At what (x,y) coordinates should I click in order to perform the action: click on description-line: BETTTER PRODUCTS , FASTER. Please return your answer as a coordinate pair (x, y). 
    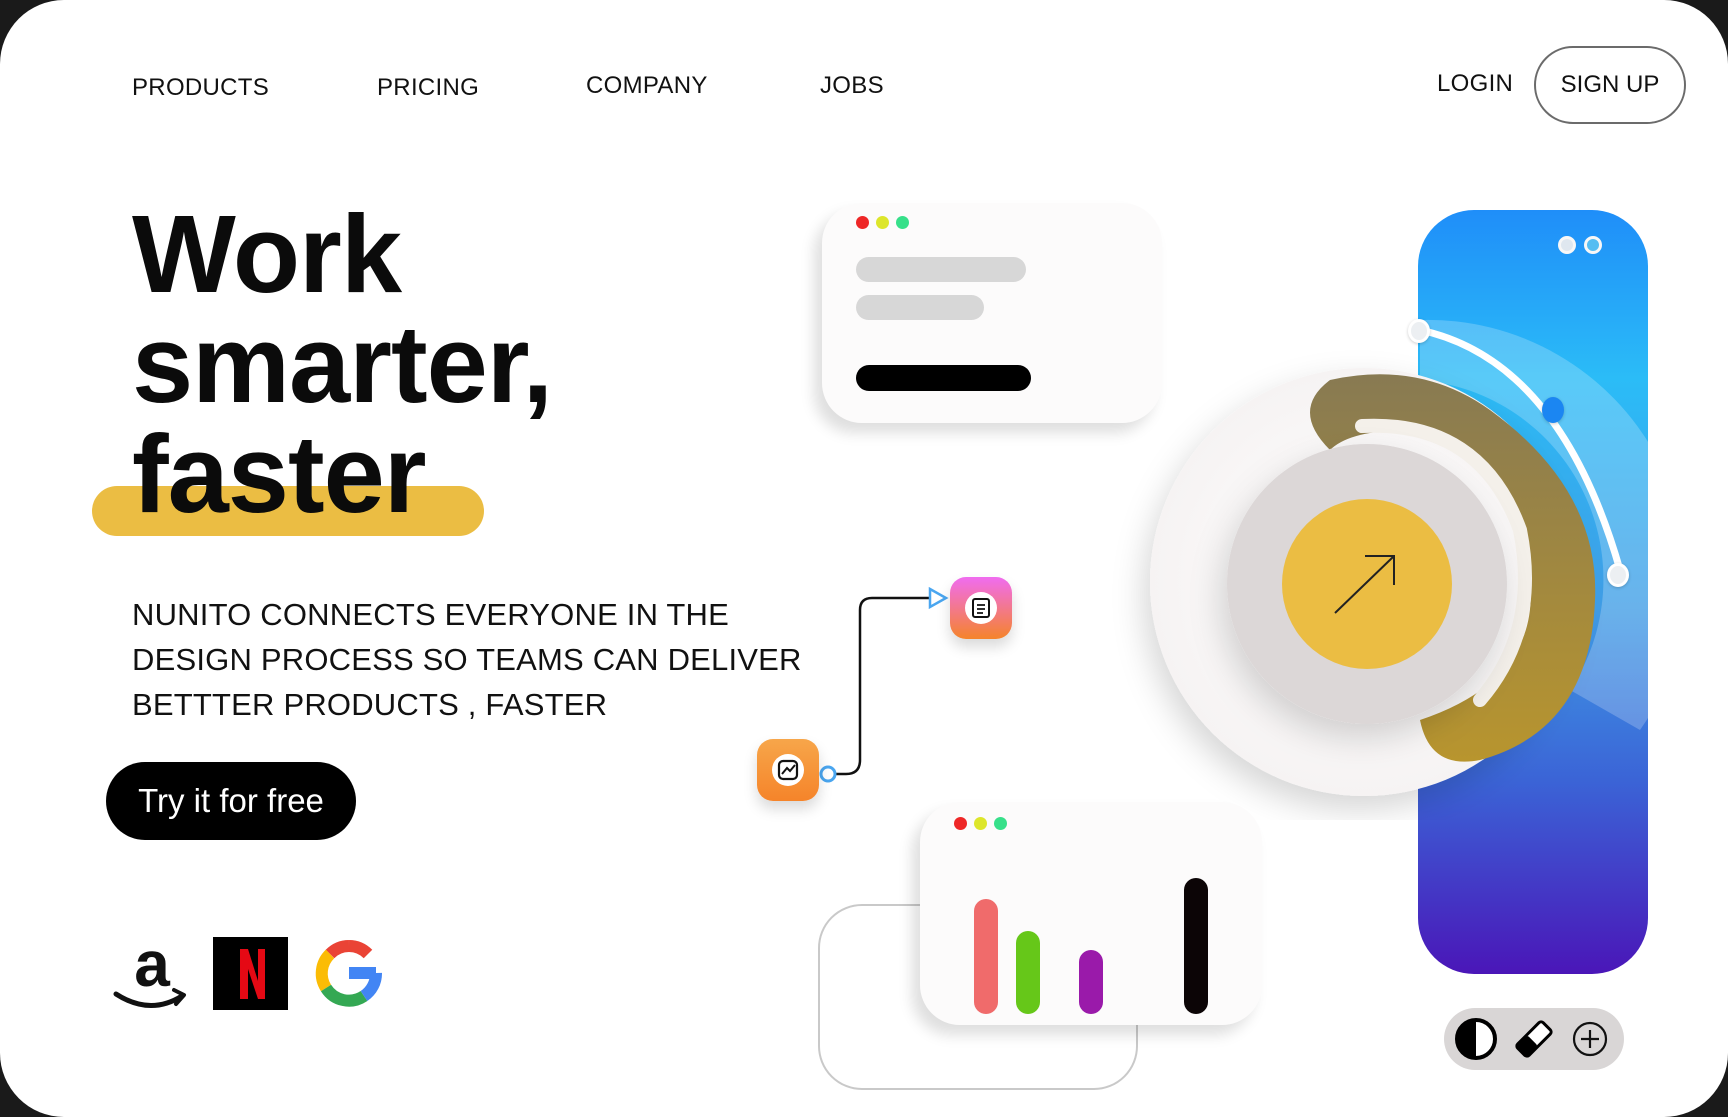
    Looking at the image, I should click on (370, 704).